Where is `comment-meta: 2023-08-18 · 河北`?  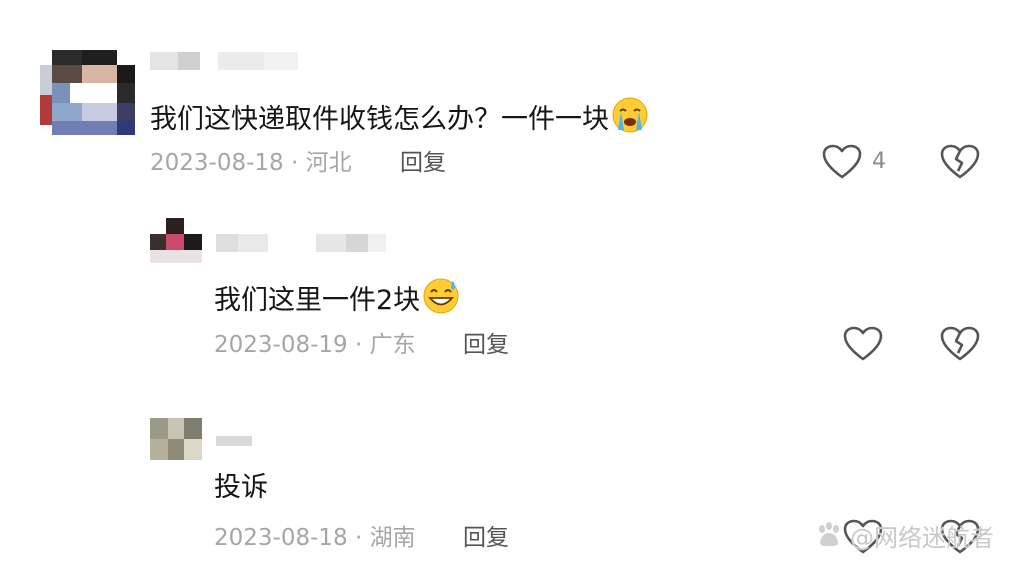 comment-meta: 2023-08-18 · 河北 is located at coordinates (251, 163).